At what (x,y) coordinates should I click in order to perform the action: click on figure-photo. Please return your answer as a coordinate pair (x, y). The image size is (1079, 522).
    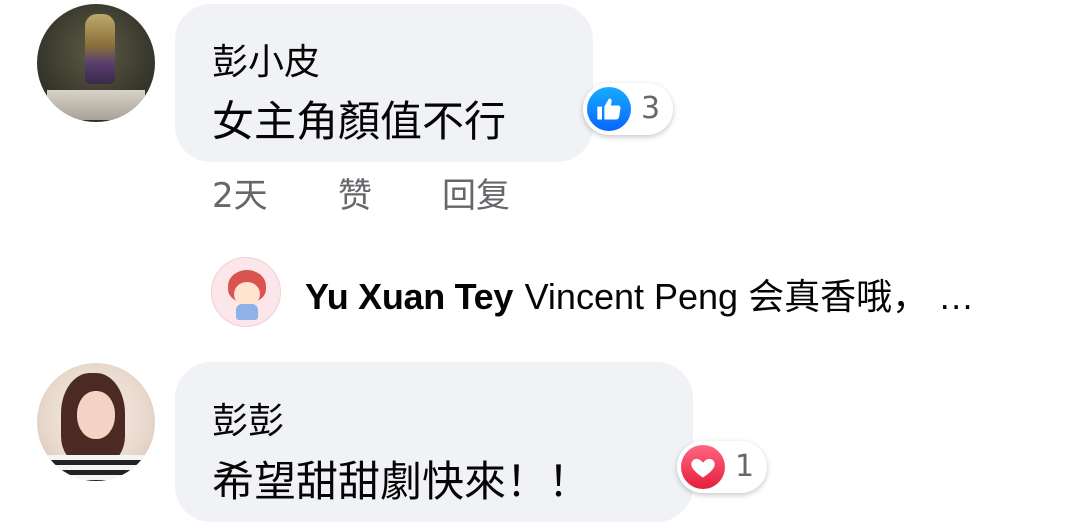
    Looking at the image, I should click on (100, 49).